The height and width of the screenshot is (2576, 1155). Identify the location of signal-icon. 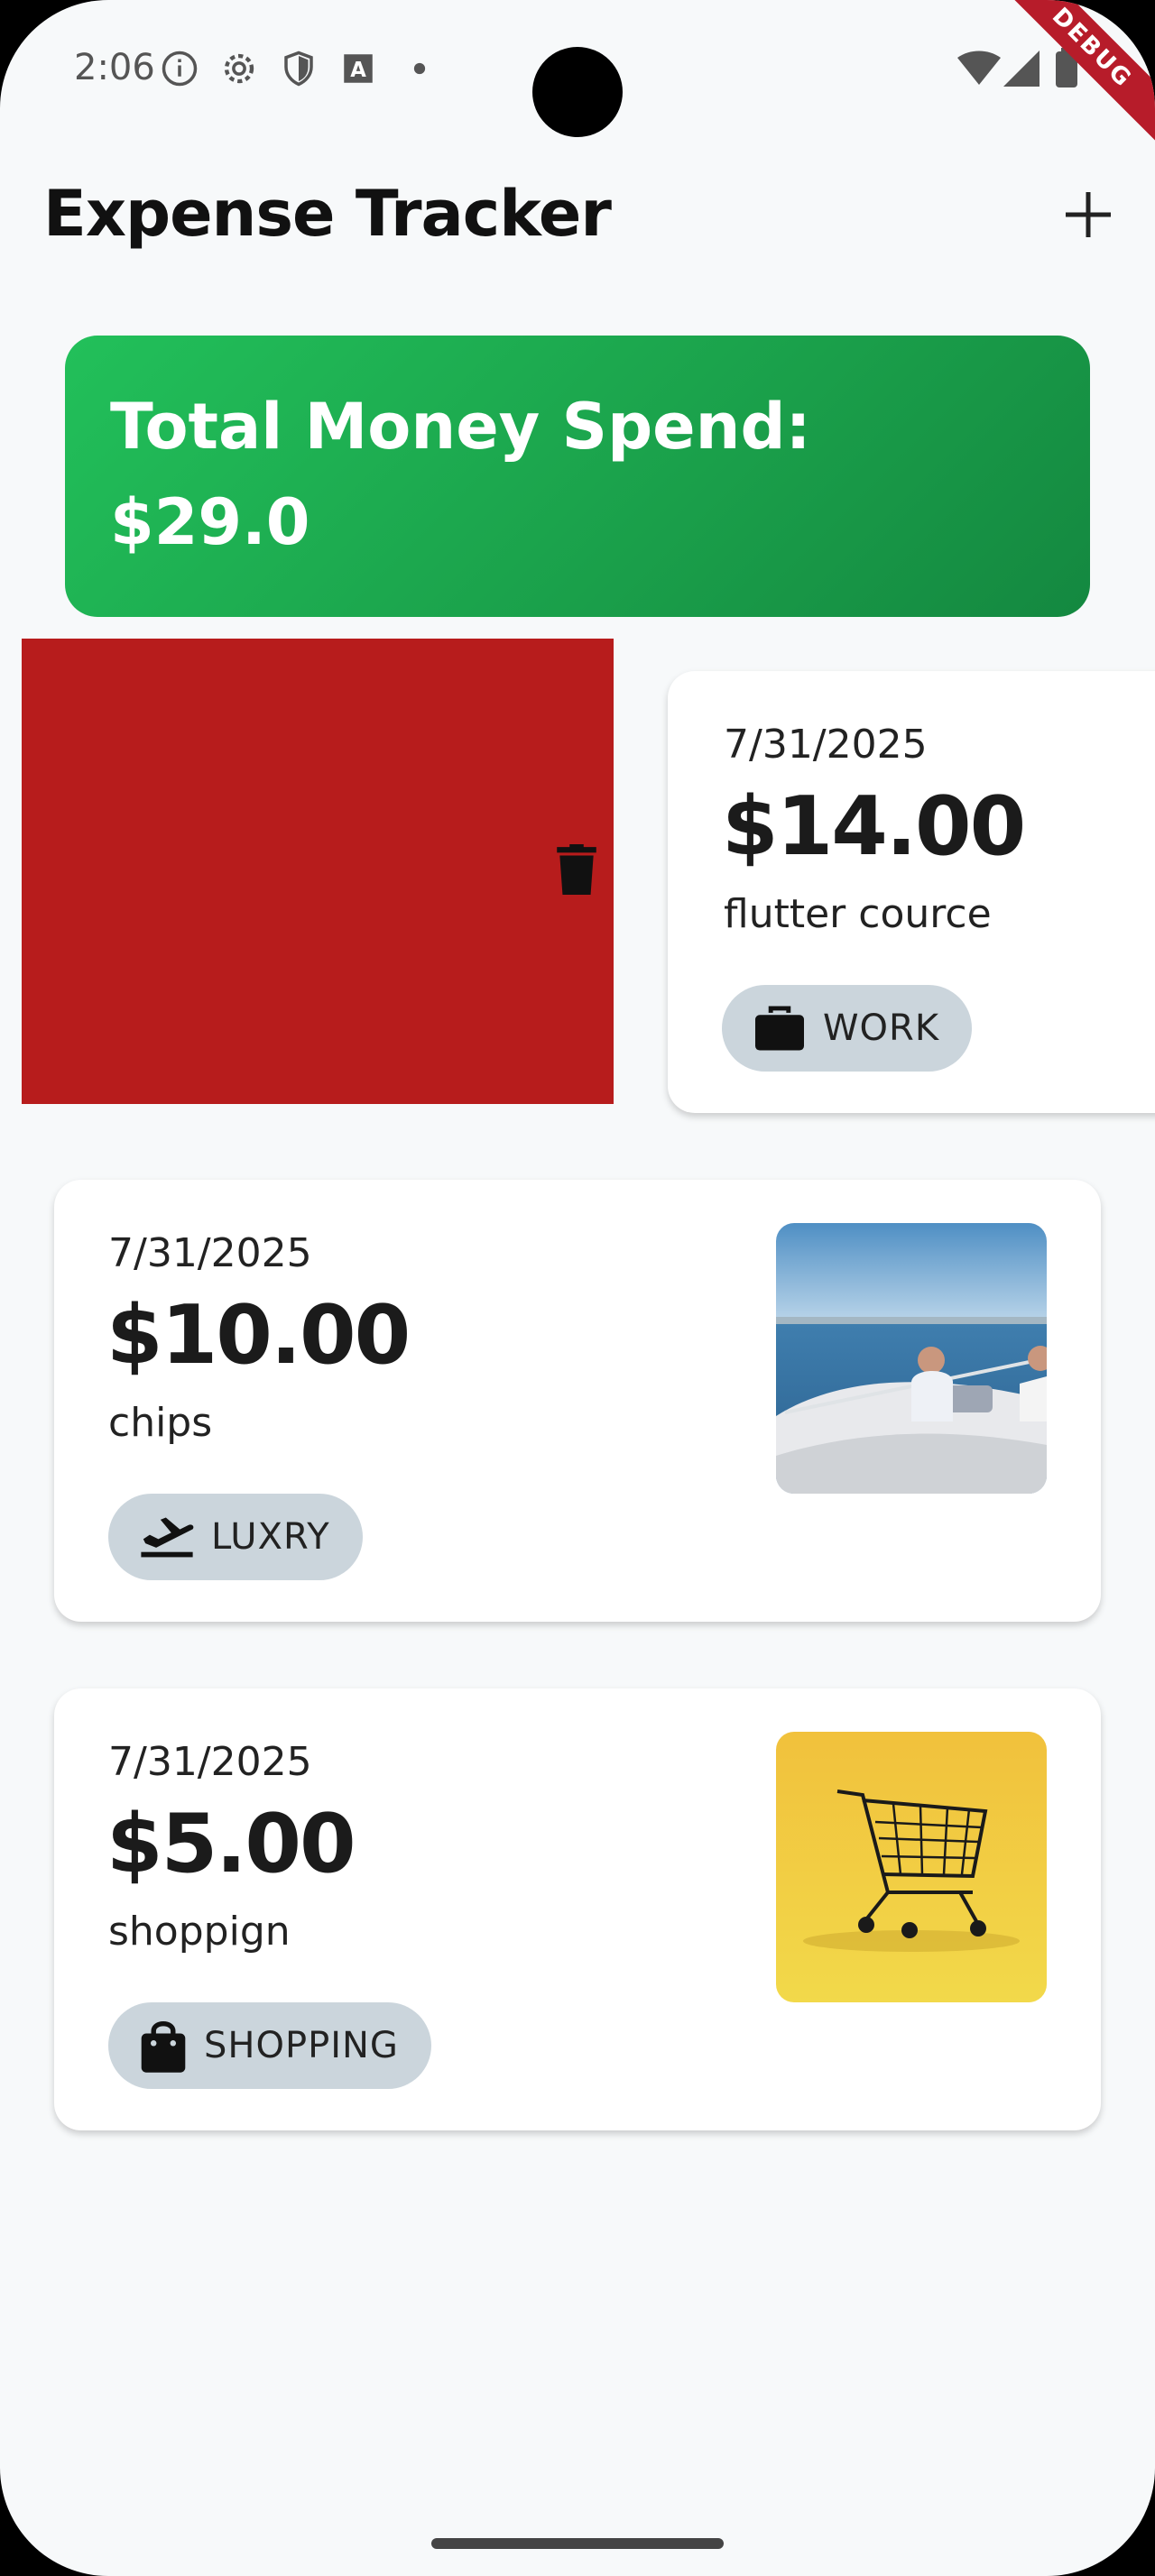
(1021, 69).